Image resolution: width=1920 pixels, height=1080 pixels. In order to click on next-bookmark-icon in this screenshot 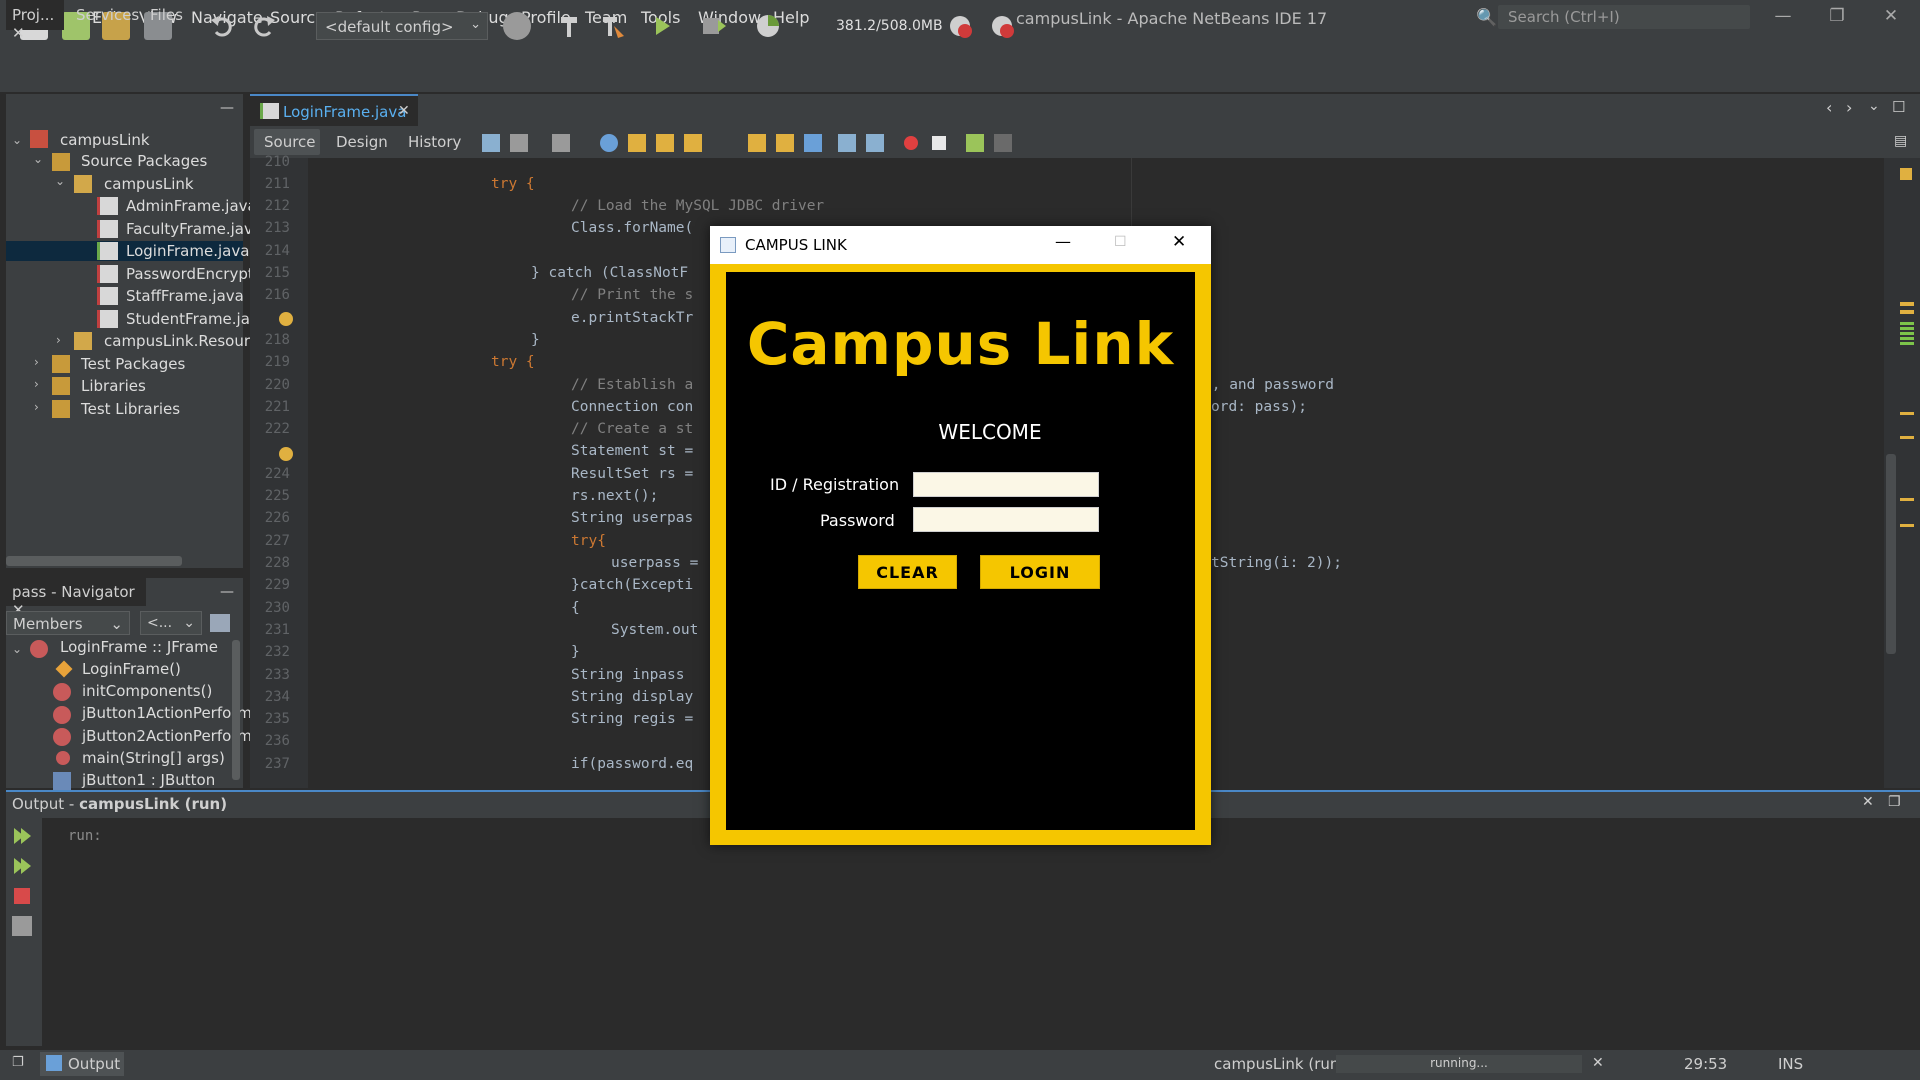, I will do `click(785, 143)`.